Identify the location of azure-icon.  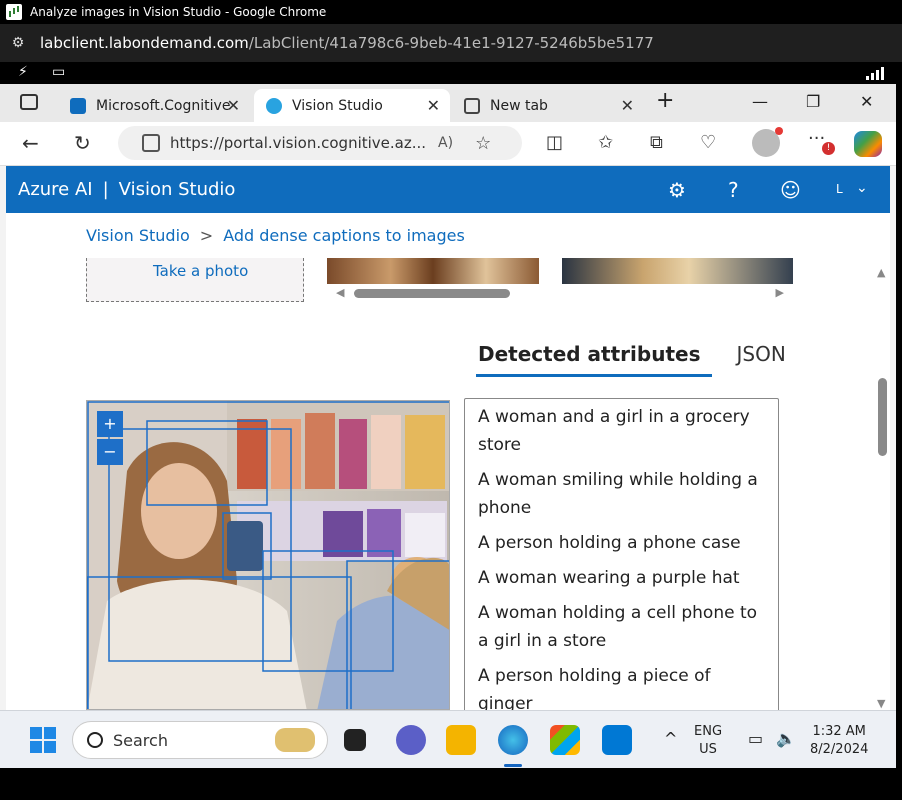
(78, 105).